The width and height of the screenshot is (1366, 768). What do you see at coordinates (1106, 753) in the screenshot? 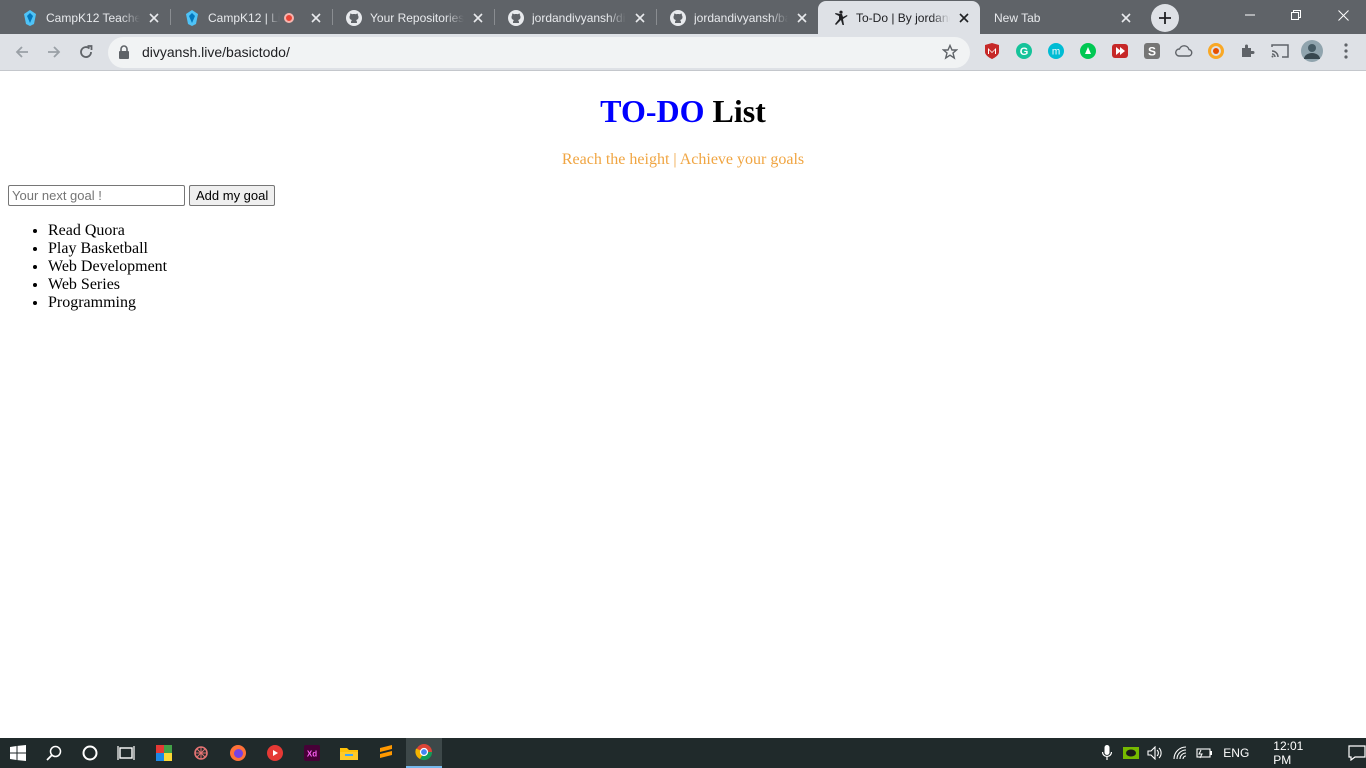
I see `microphone-icon` at bounding box center [1106, 753].